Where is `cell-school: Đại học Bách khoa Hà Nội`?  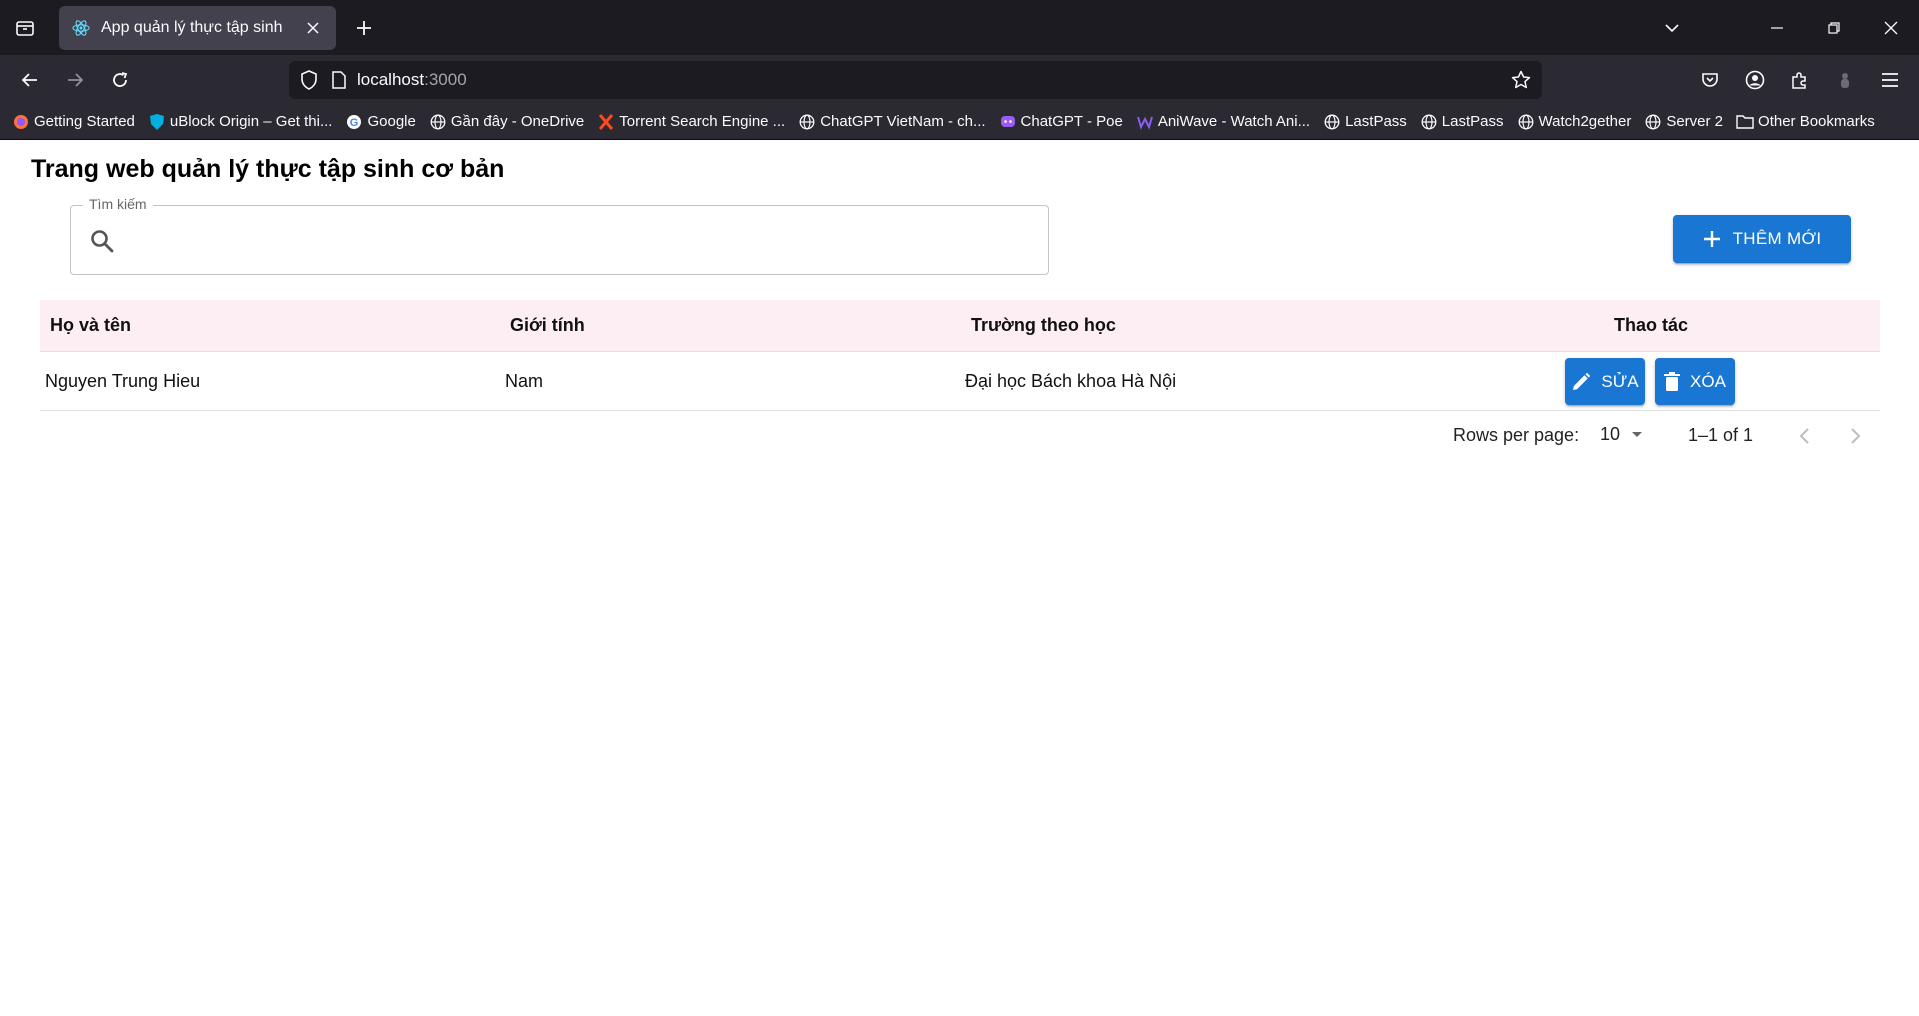
cell-school: Đại học Bách khoa Hà Nội is located at coordinates (1071, 380).